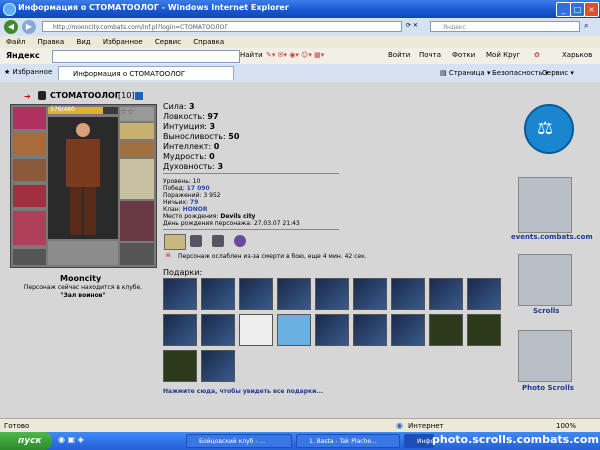  What do you see at coordinates (26, 441) in the screenshot?
I see `start-button: пуск` at bounding box center [26, 441].